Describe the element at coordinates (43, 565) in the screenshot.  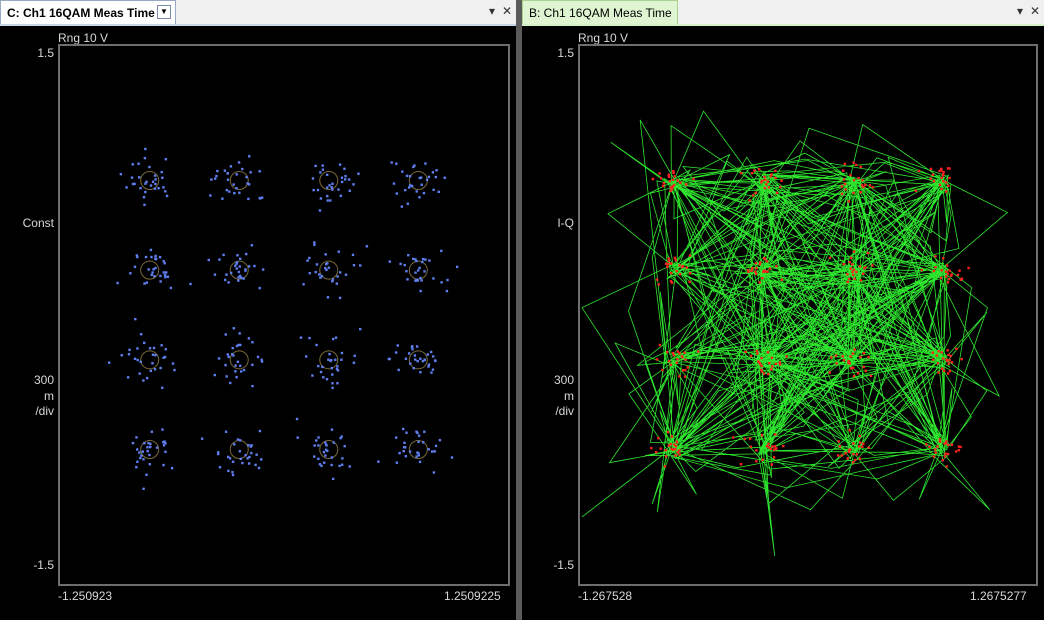
I see `y-bottom-label: -1.5` at that location.